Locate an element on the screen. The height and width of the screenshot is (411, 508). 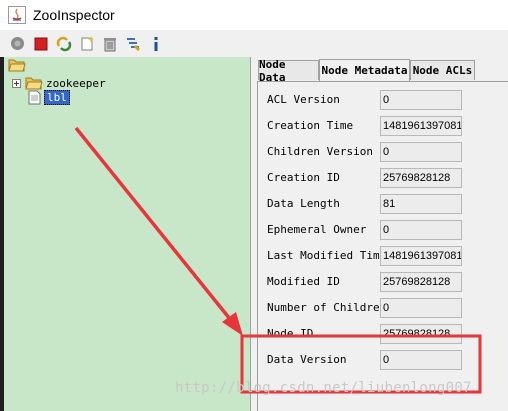
refresh-icon is located at coordinates (63, 43).